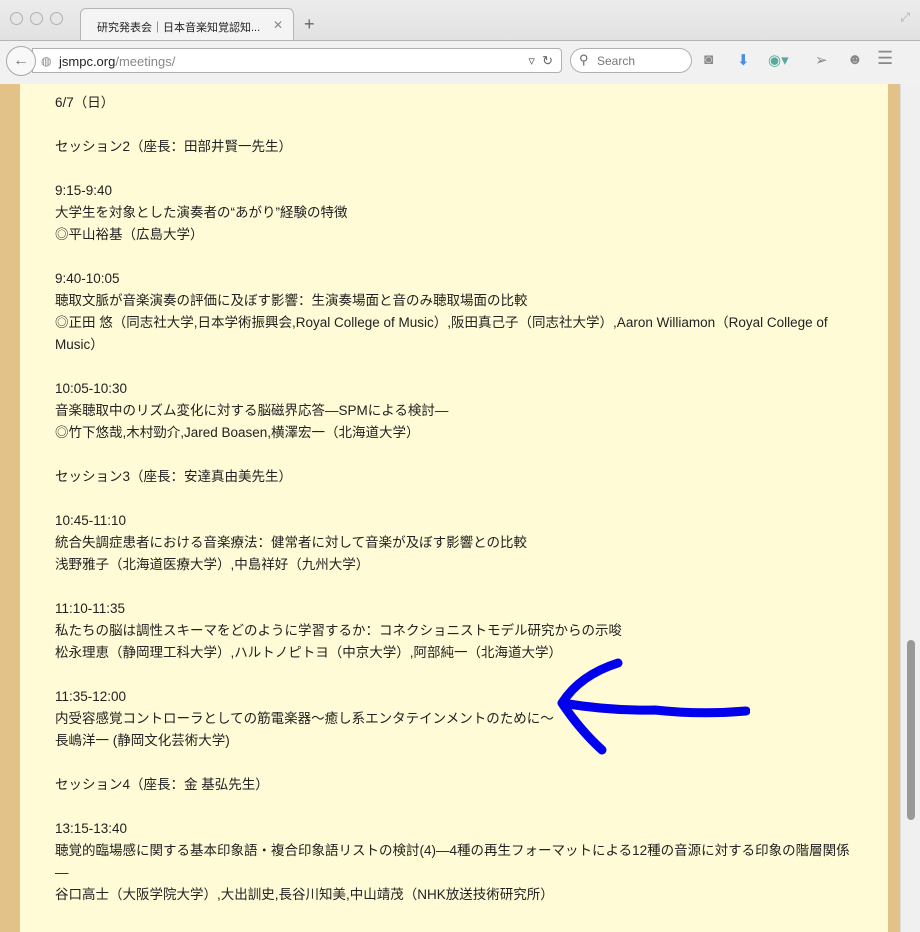 The height and width of the screenshot is (932, 920). I want to click on talk-time: 10:05-10:30, so click(91, 388).